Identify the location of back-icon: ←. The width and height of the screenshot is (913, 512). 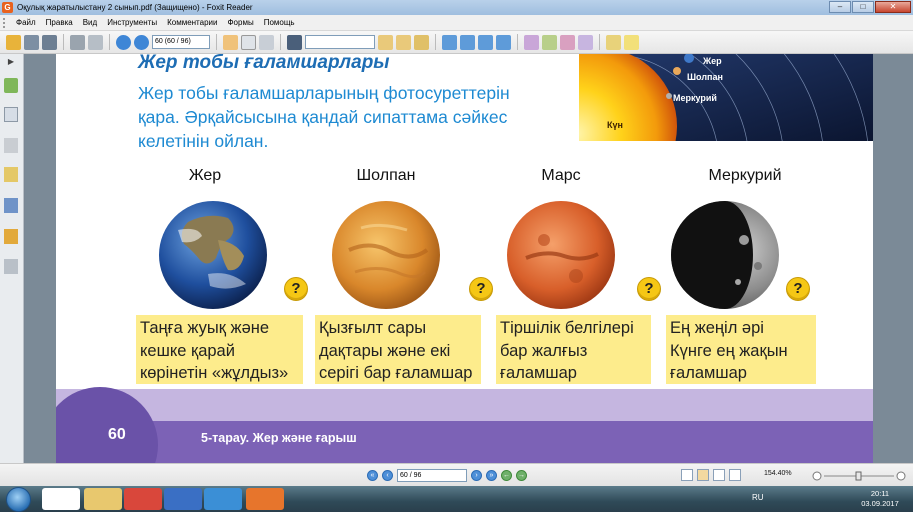
(506, 475).